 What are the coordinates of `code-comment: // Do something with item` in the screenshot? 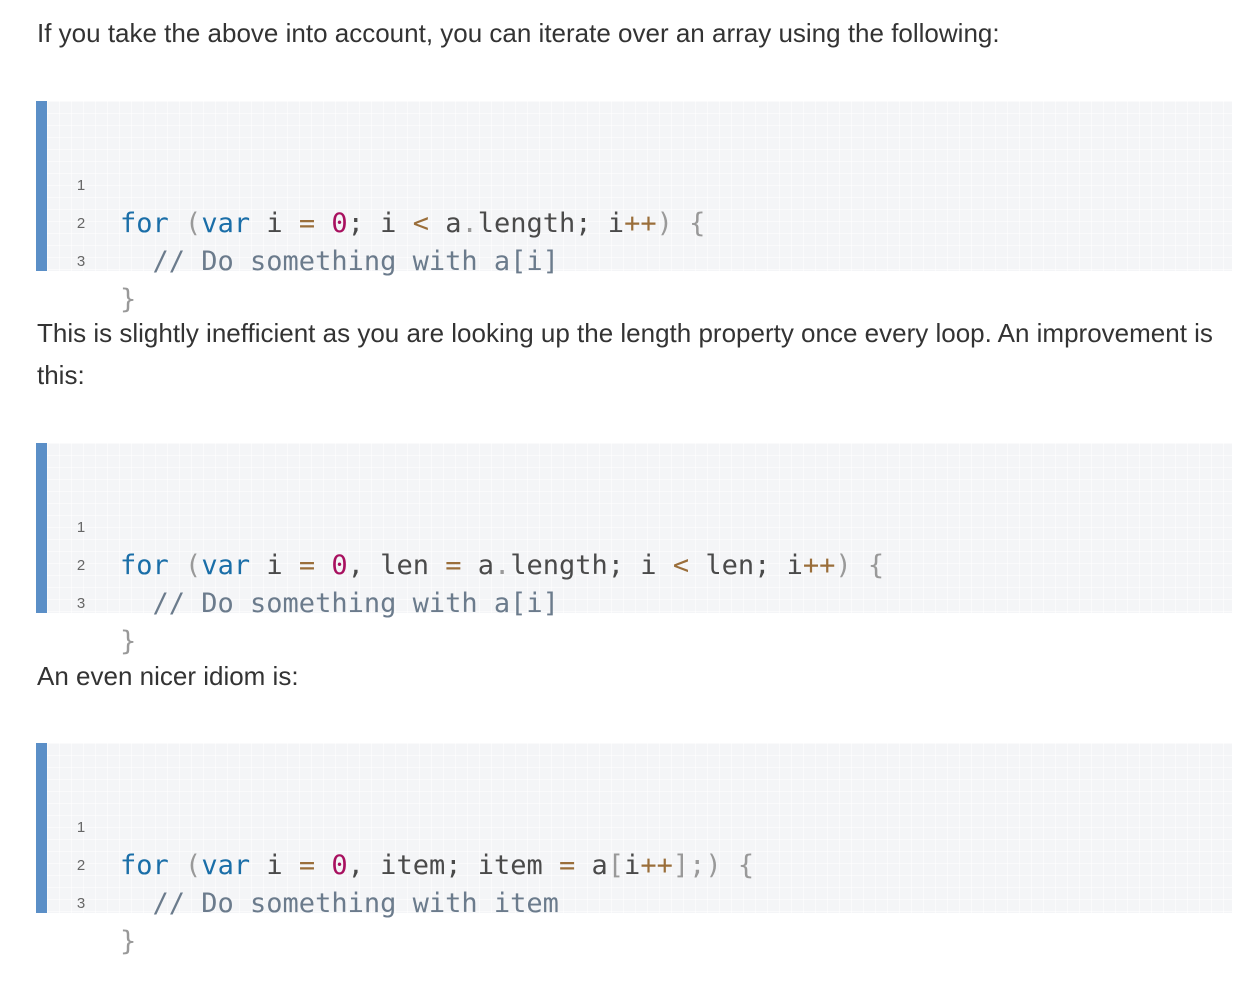 It's located at (339, 903).